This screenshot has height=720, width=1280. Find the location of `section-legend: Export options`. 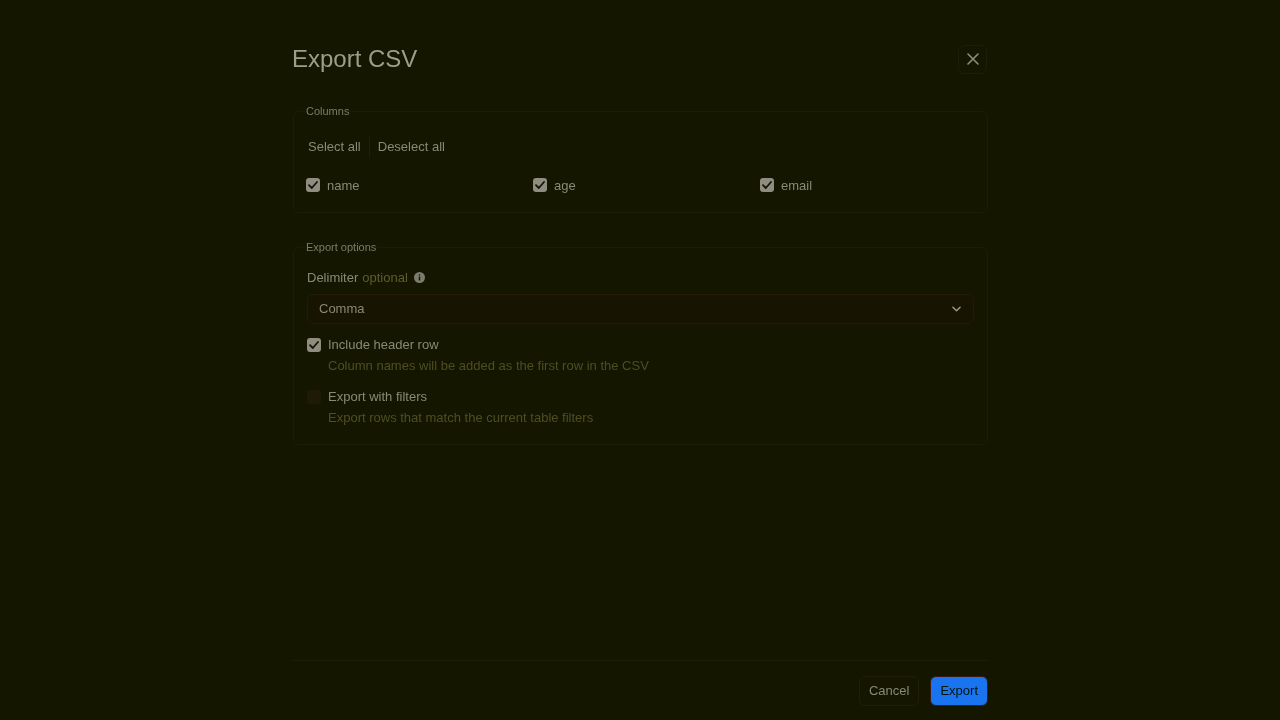

section-legend: Export options is located at coordinates (341, 247).